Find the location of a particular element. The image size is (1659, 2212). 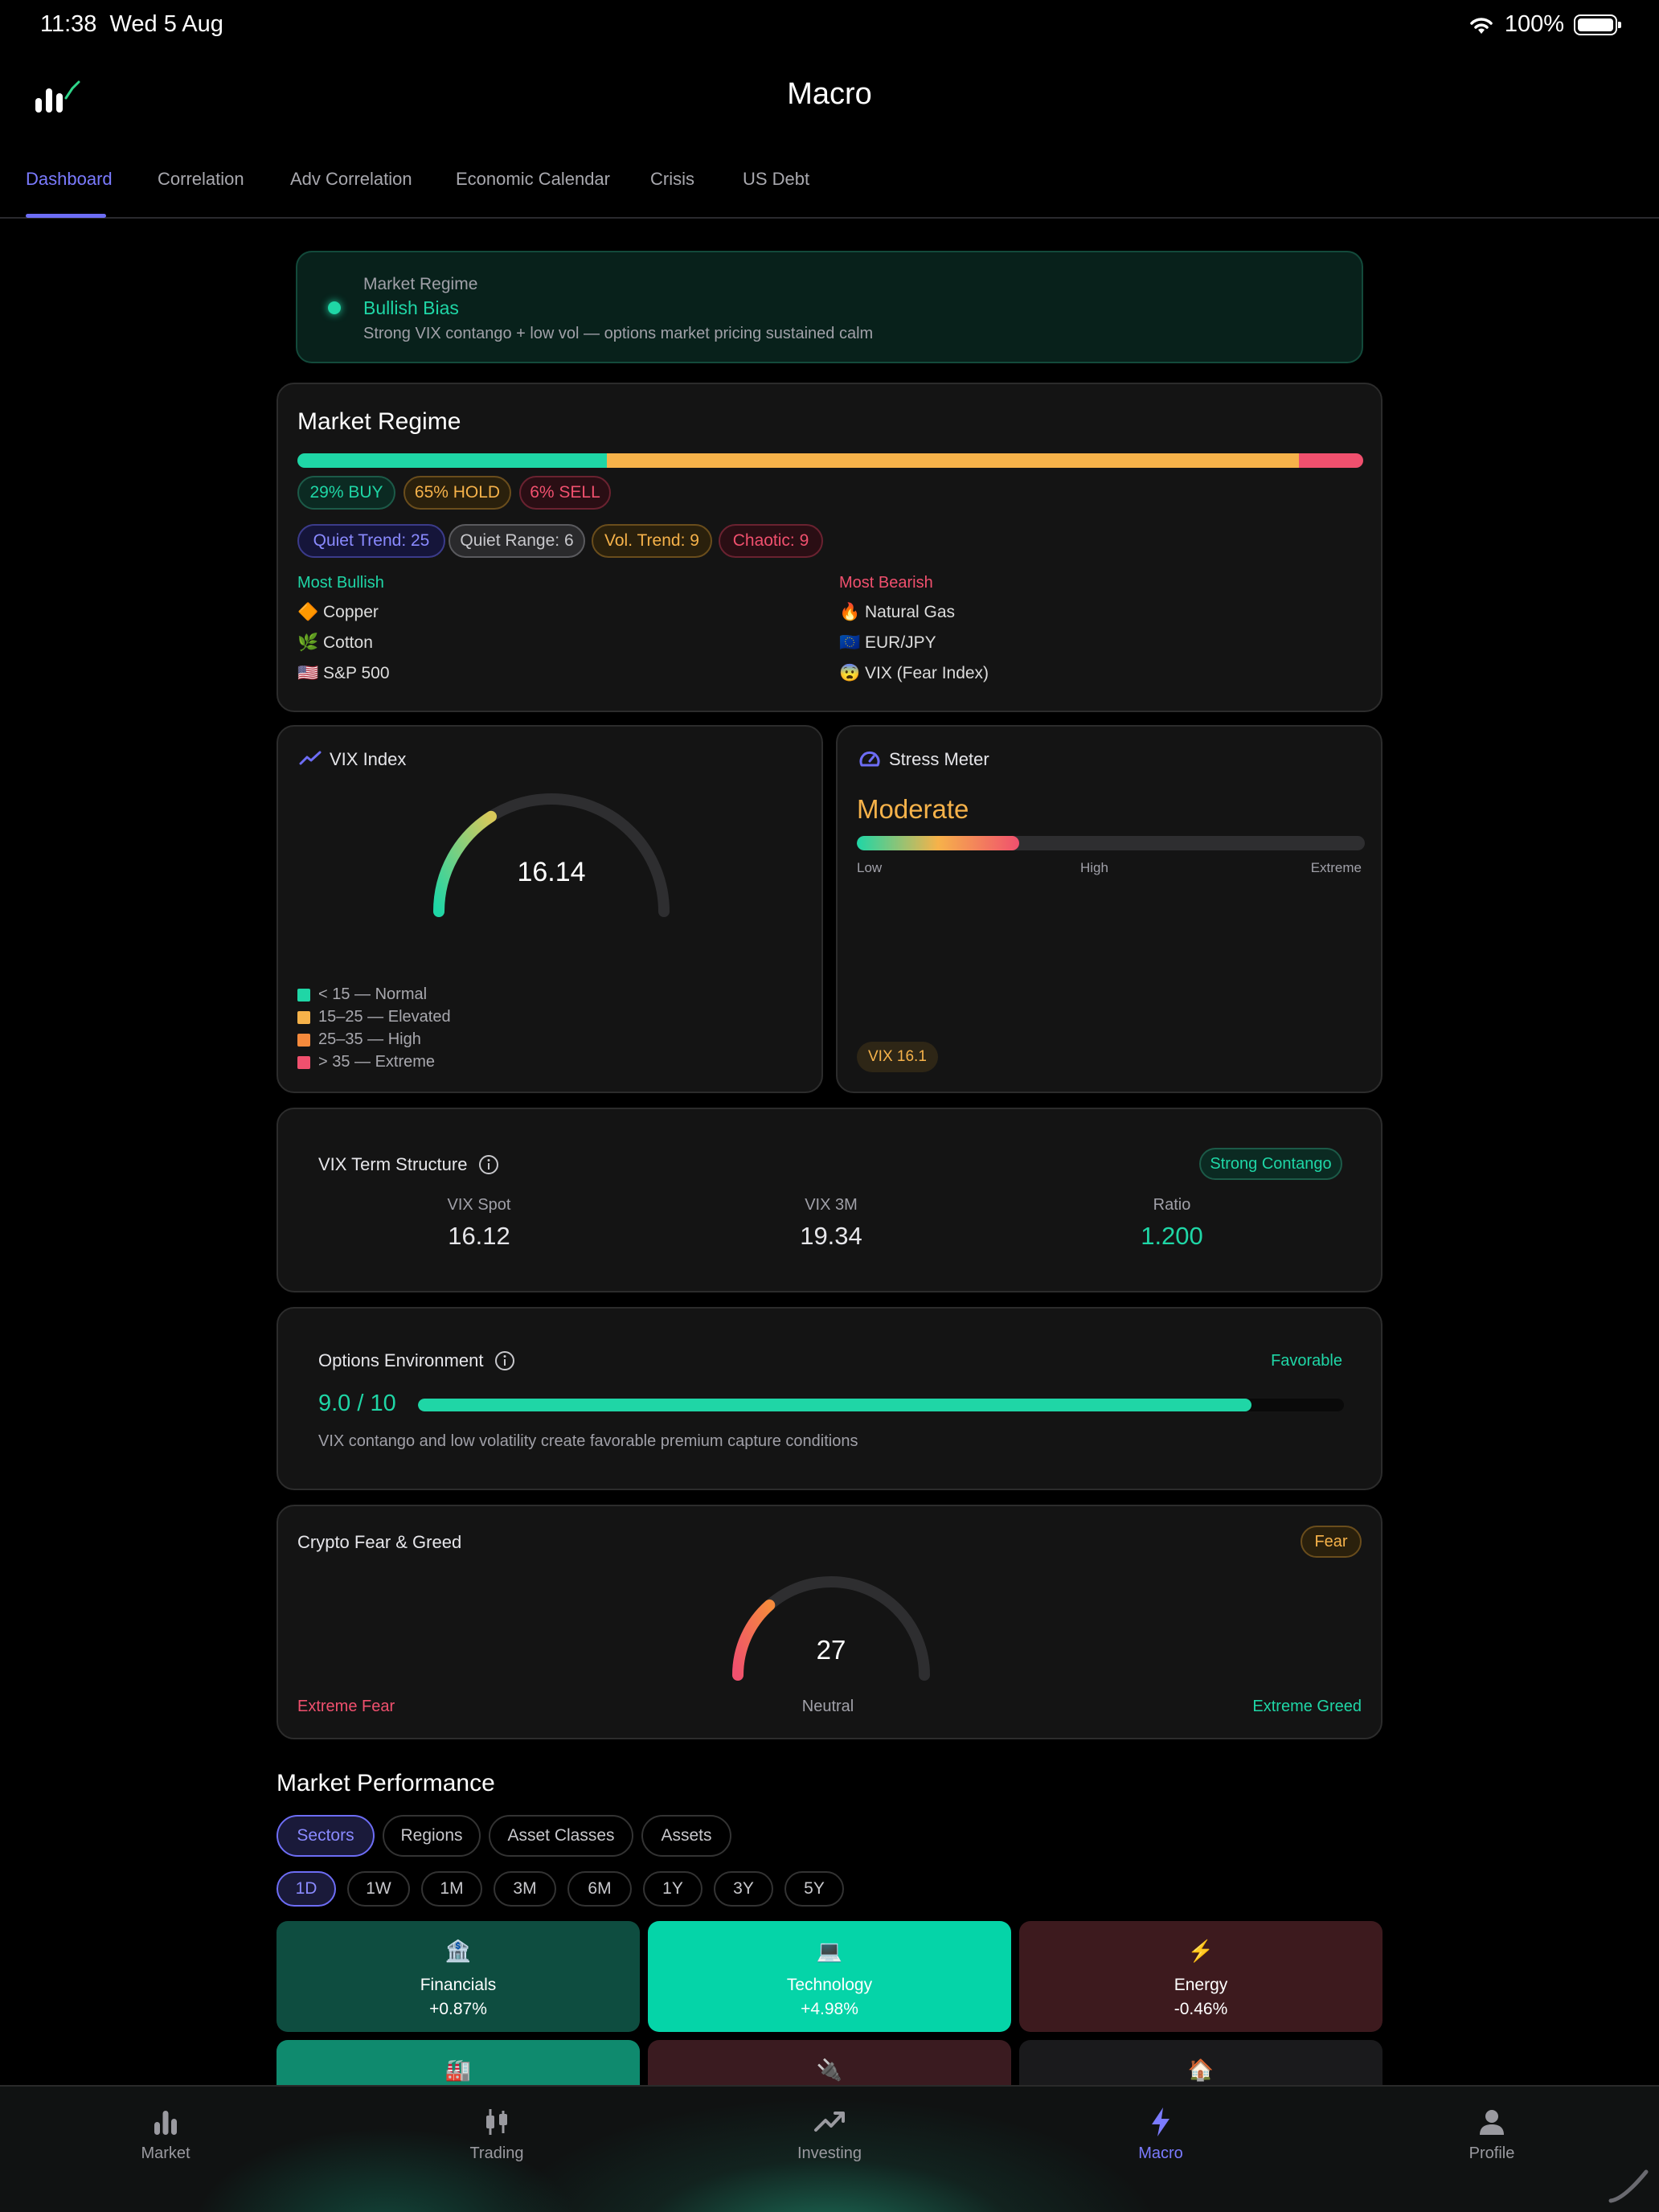

category-assets: Assets is located at coordinates (686, 1836).